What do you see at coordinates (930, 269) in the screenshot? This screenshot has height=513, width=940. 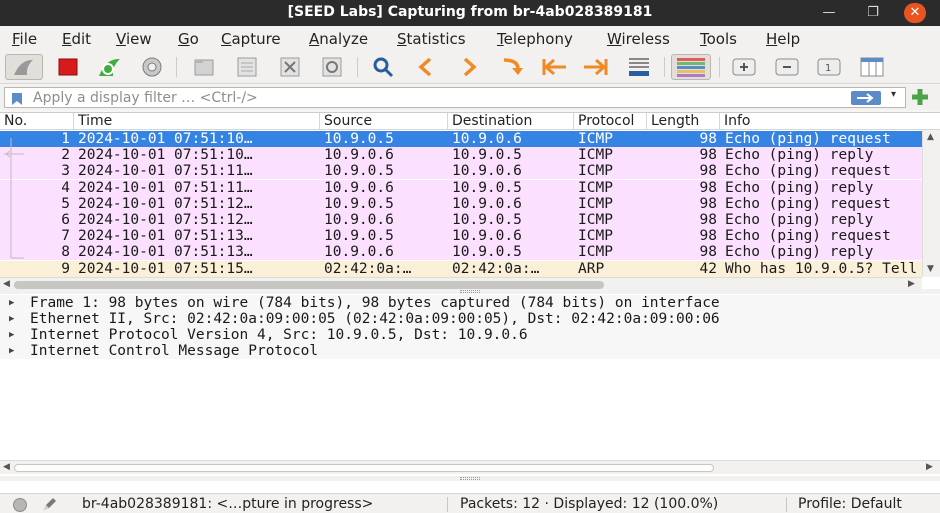 I see `scroll-down-icon: ▼` at bounding box center [930, 269].